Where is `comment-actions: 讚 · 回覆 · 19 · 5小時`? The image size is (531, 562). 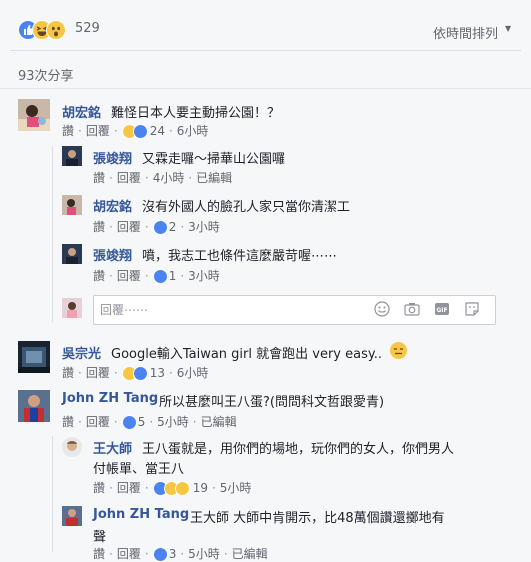
comment-actions: 讚 · 回覆 · 19 · 5小時 is located at coordinates (172, 487).